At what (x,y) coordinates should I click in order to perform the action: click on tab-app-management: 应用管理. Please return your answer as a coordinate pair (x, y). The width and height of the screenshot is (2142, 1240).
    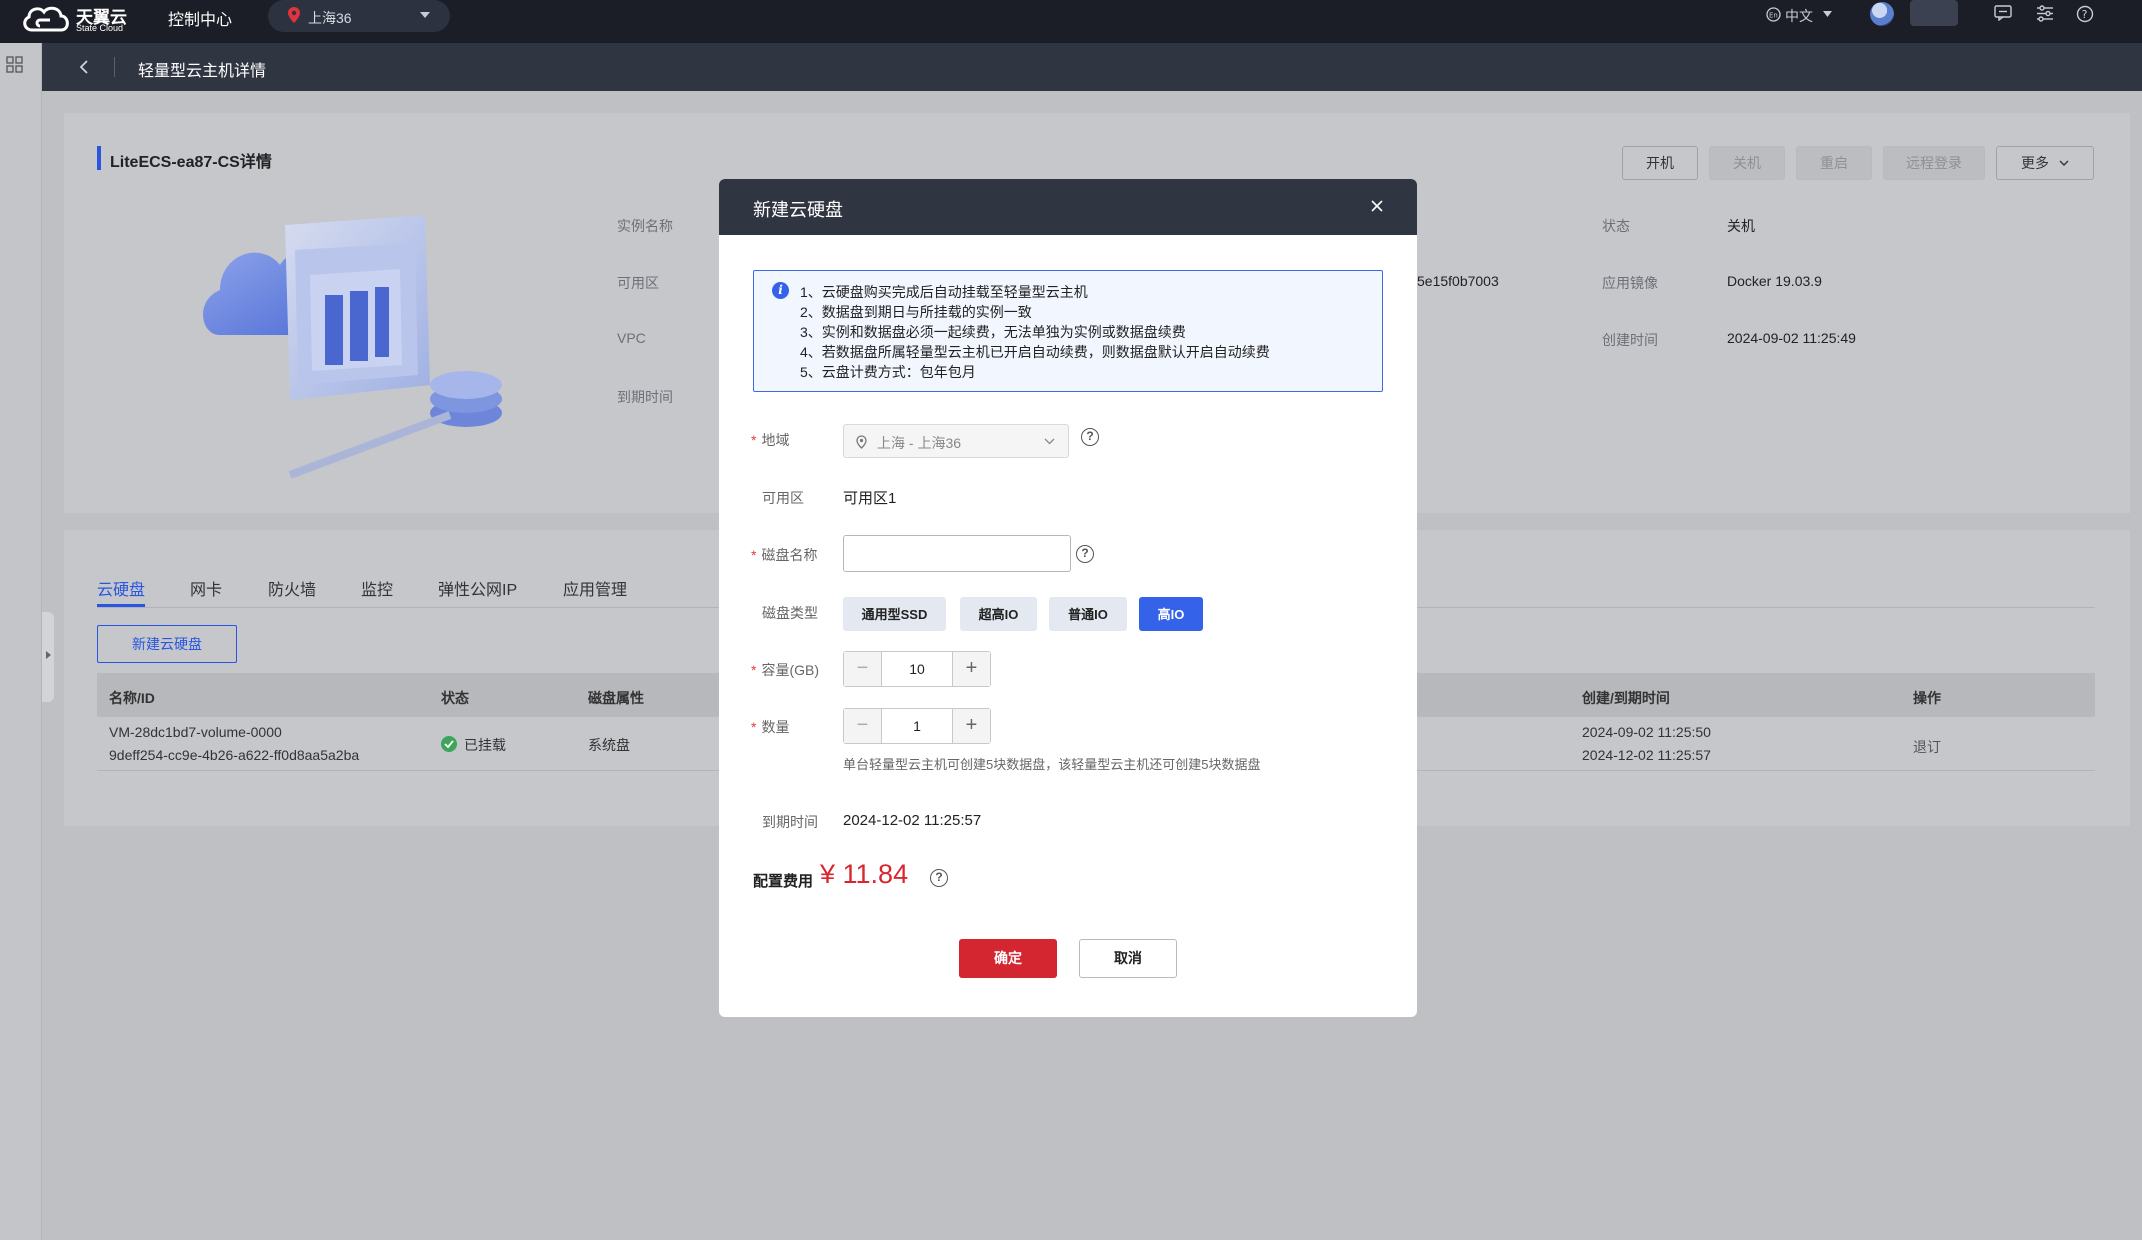
    Looking at the image, I should click on (595, 588).